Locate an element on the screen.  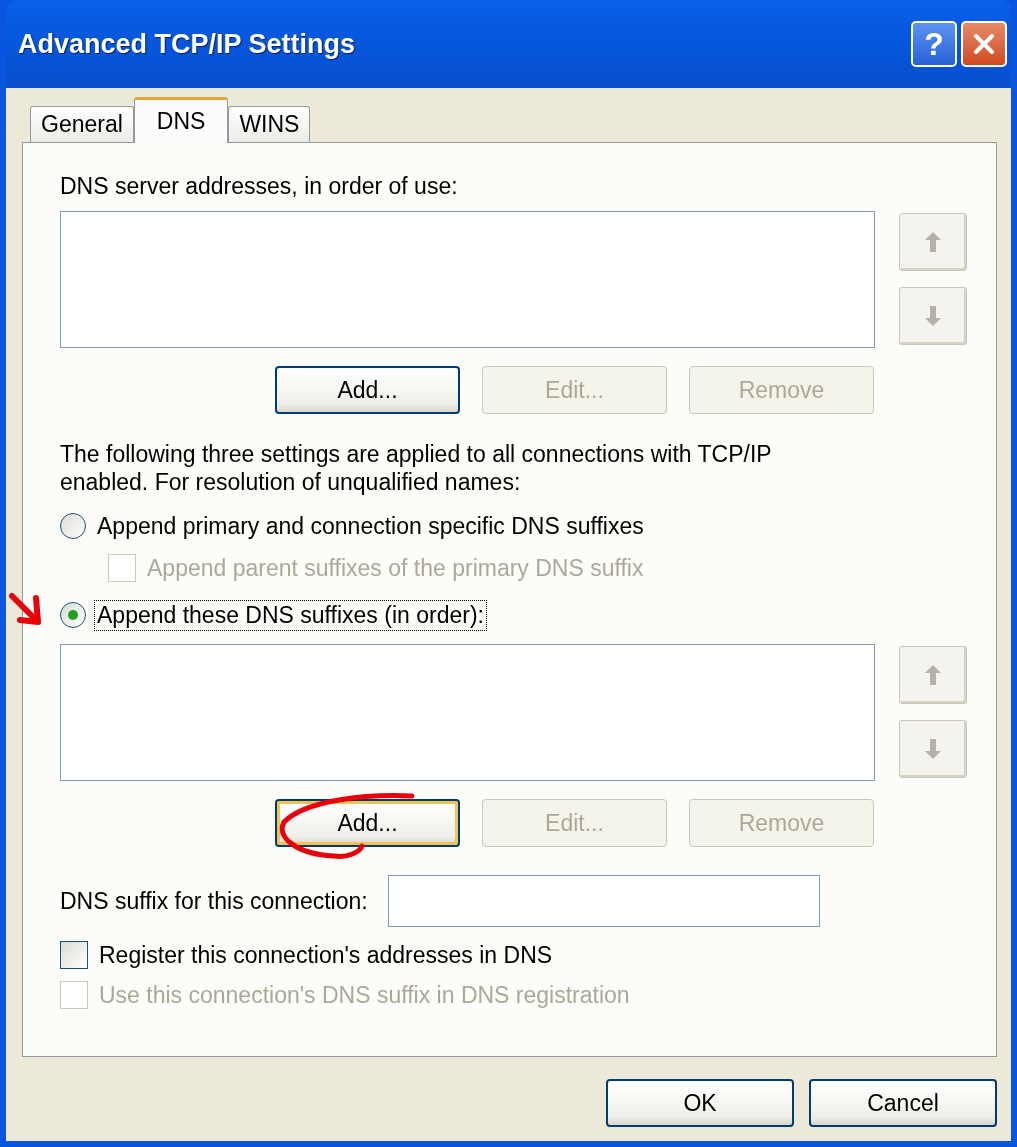
checkbox-label: Append parent suffixes of the primary DNS suffix is located at coordinates (395, 568).